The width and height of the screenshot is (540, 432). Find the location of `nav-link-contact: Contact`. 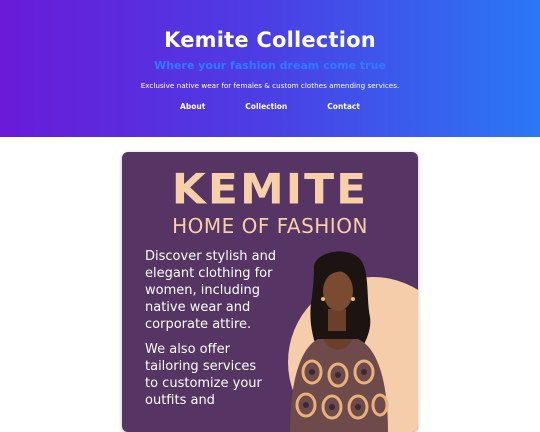

nav-link-contact: Contact is located at coordinates (343, 106).